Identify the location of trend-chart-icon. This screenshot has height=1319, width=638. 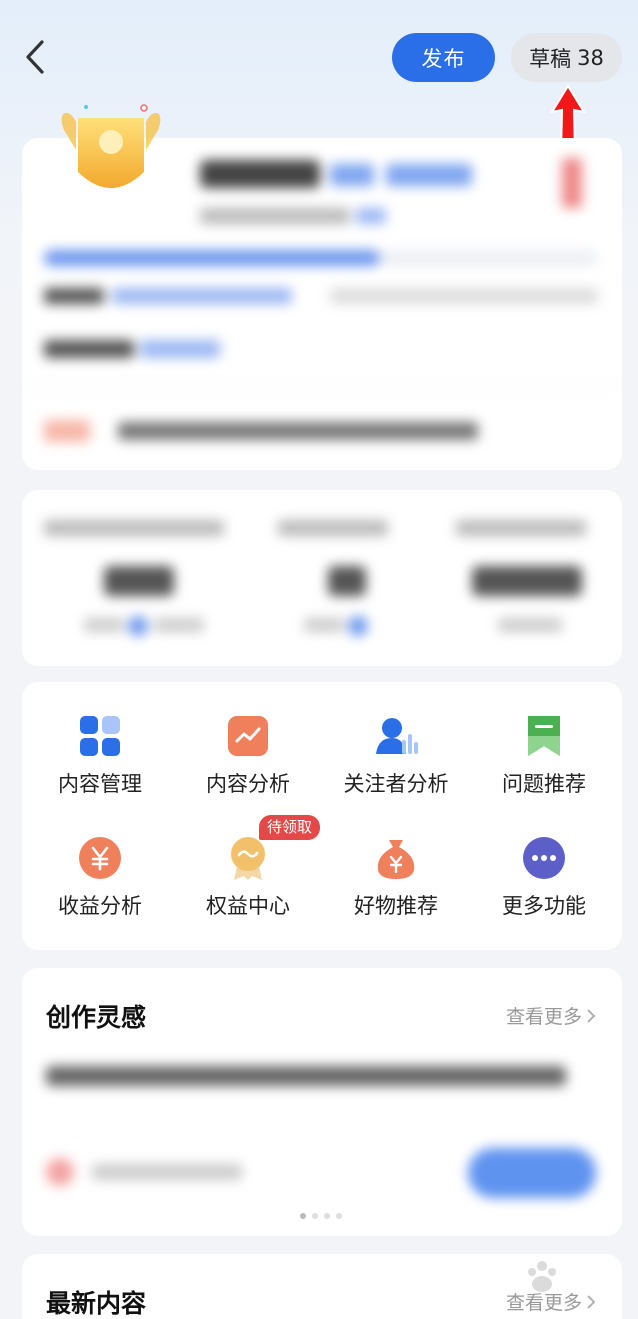
(248, 736).